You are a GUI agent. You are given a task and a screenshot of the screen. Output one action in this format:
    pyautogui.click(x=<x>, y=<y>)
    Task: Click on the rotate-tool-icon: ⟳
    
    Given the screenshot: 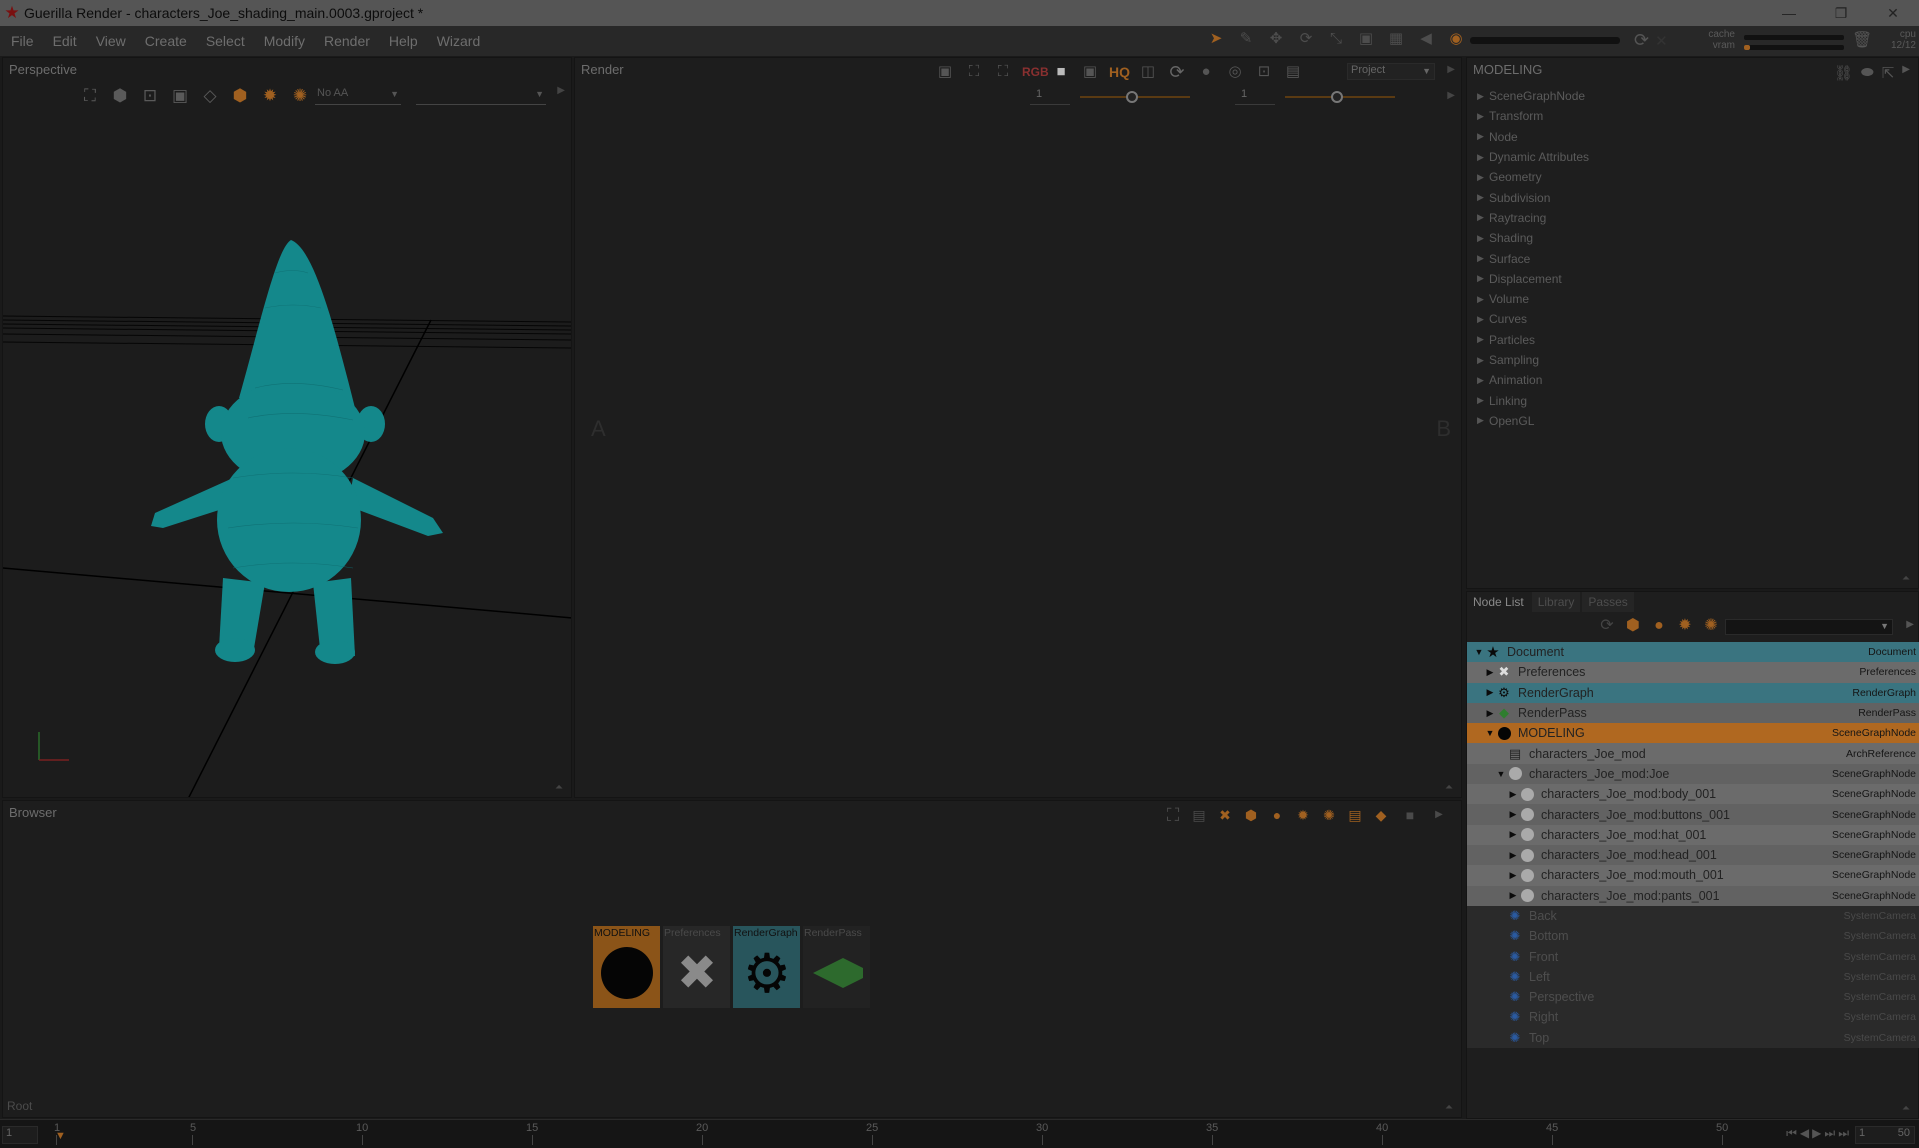 What is the action you would take?
    pyautogui.click(x=1306, y=39)
    